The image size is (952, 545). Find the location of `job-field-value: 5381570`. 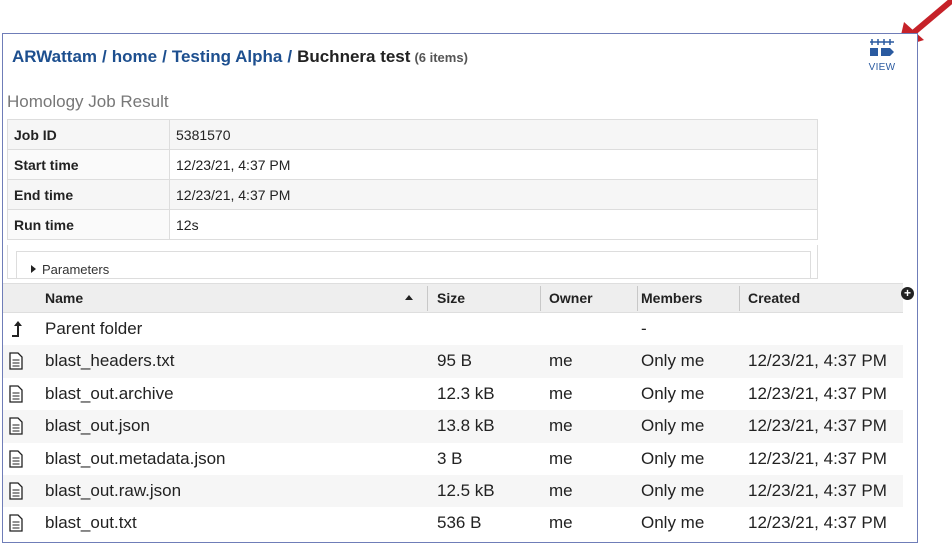

job-field-value: 5381570 is located at coordinates (493, 134).